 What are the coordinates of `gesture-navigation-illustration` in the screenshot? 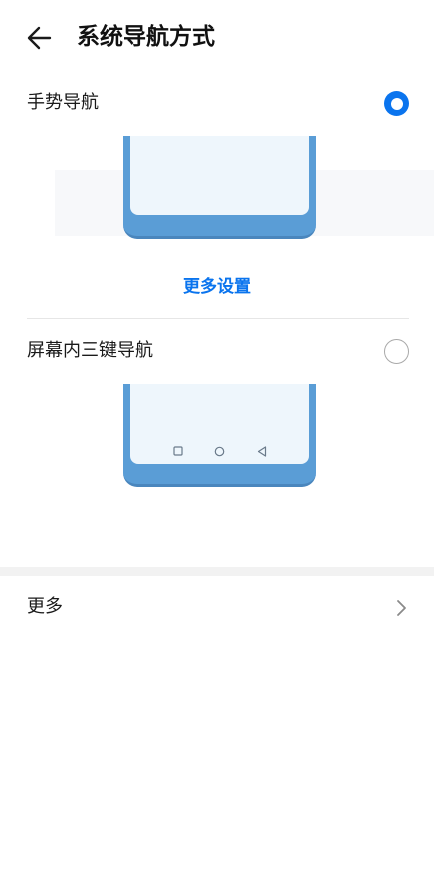 It's located at (217, 189).